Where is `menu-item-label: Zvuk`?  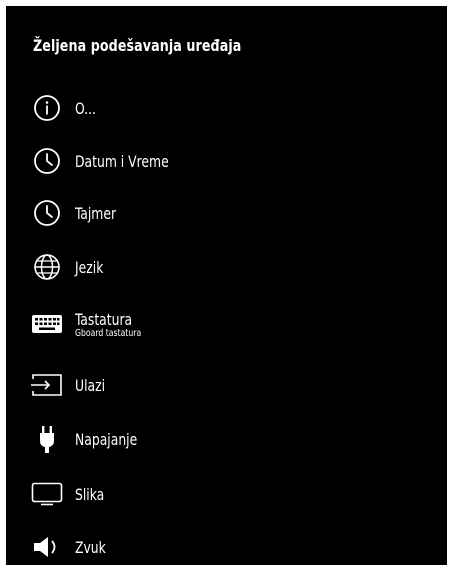 menu-item-label: Zvuk is located at coordinates (90, 547).